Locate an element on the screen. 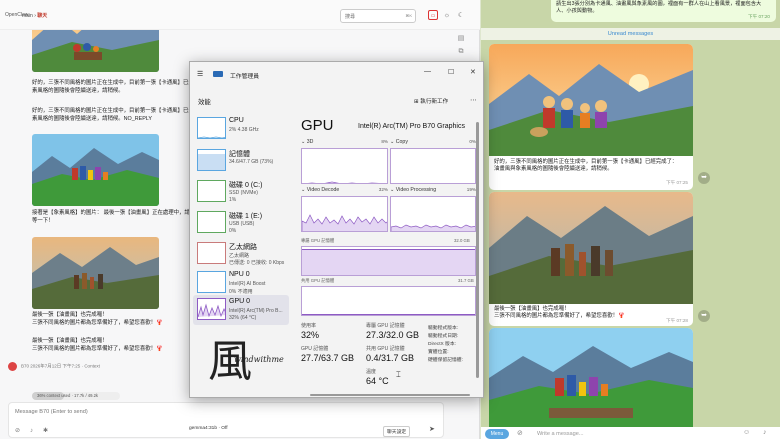  top-bar: OpenClaw main › 聊天 搜尋 ⌘K ▭ ☼ ☾ is located at coordinates (240, 15).